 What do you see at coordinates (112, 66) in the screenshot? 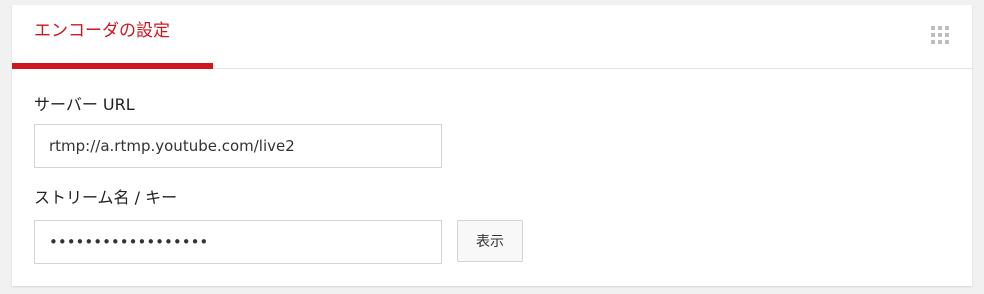
I see `tab-active-indicator` at bounding box center [112, 66].